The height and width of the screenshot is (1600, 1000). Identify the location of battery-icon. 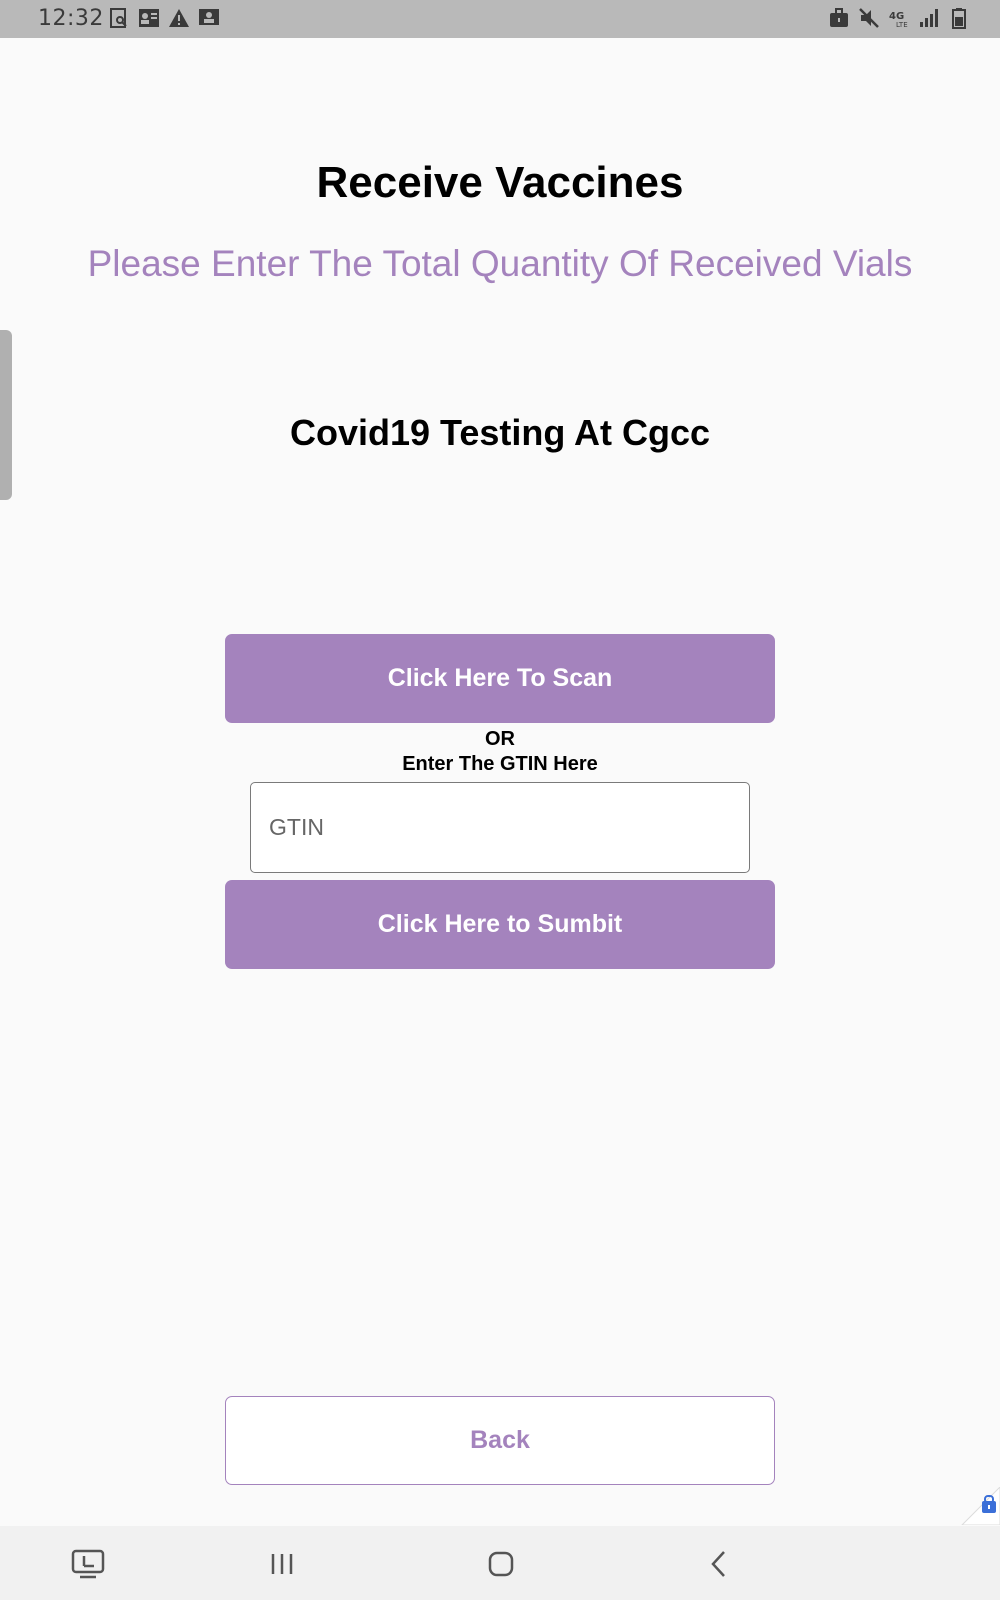
(959, 18).